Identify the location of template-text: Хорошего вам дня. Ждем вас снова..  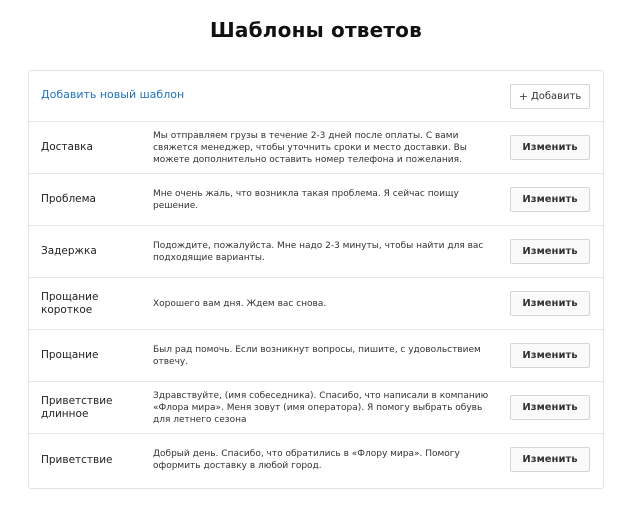
(240, 303).